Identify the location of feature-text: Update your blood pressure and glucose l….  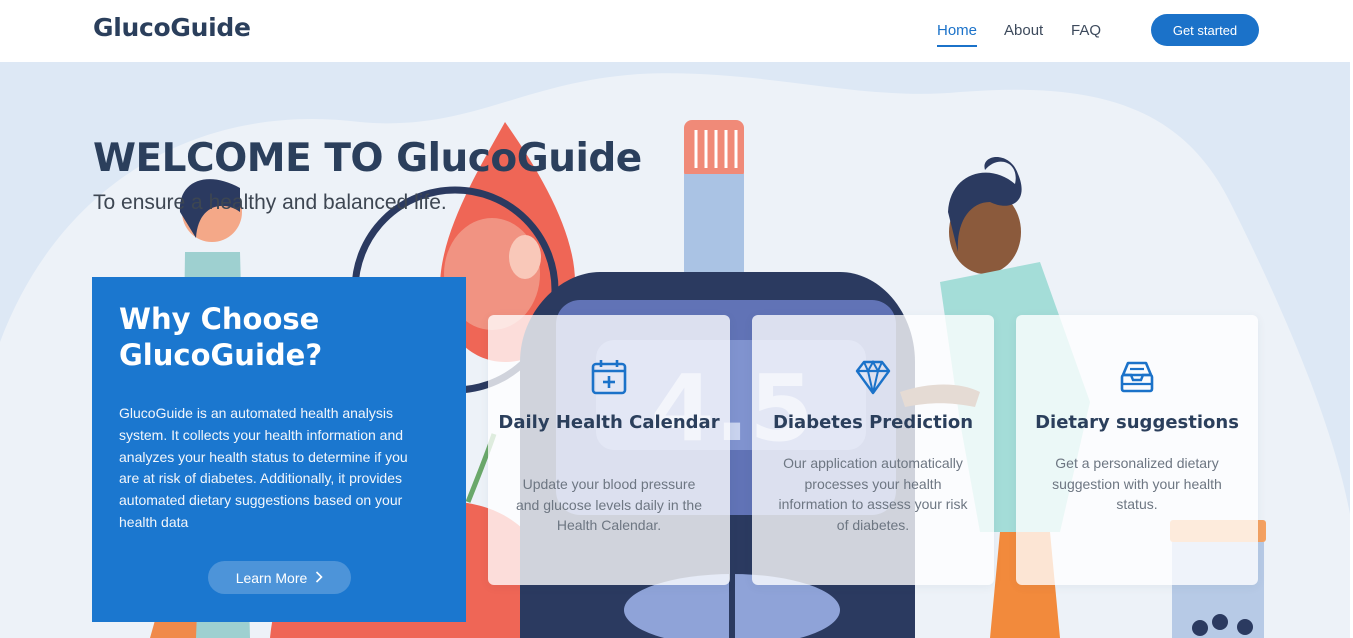
(608, 504).